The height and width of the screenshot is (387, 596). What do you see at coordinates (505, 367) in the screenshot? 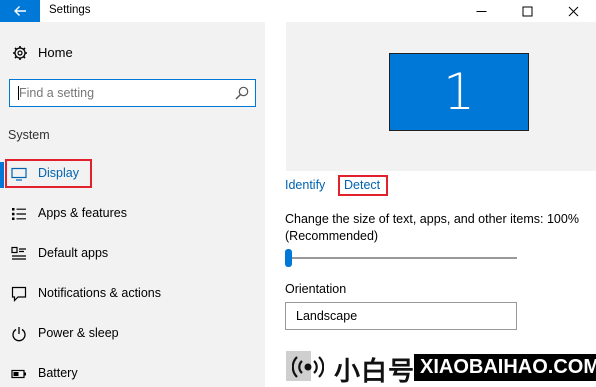
I see `watermark-brand-en: XIAOBAIHAO.COM` at bounding box center [505, 367].